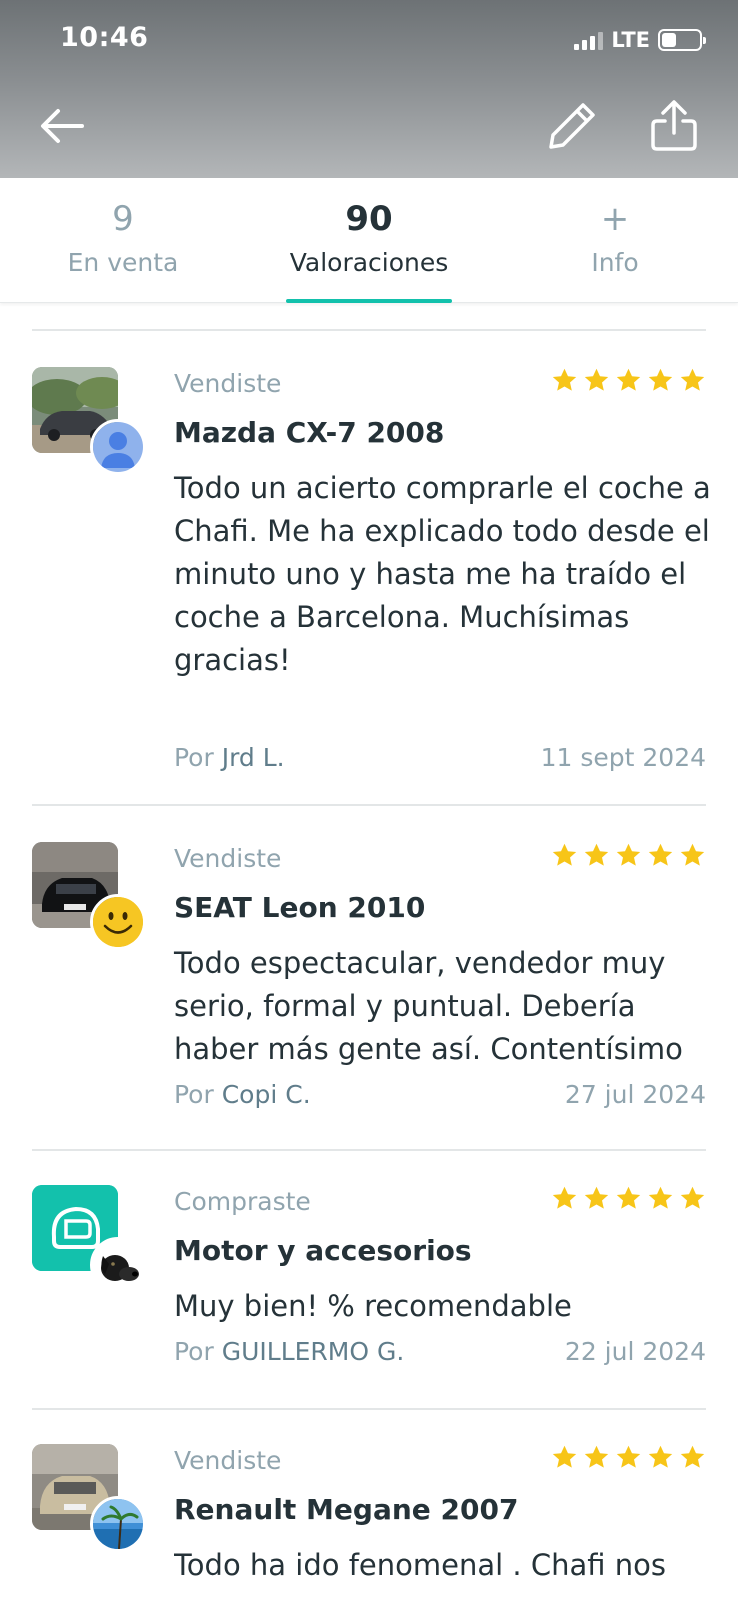 The width and height of the screenshot is (738, 1600). Describe the element at coordinates (323, 1250) in the screenshot. I see `item-title: Motor y accesorios` at that location.